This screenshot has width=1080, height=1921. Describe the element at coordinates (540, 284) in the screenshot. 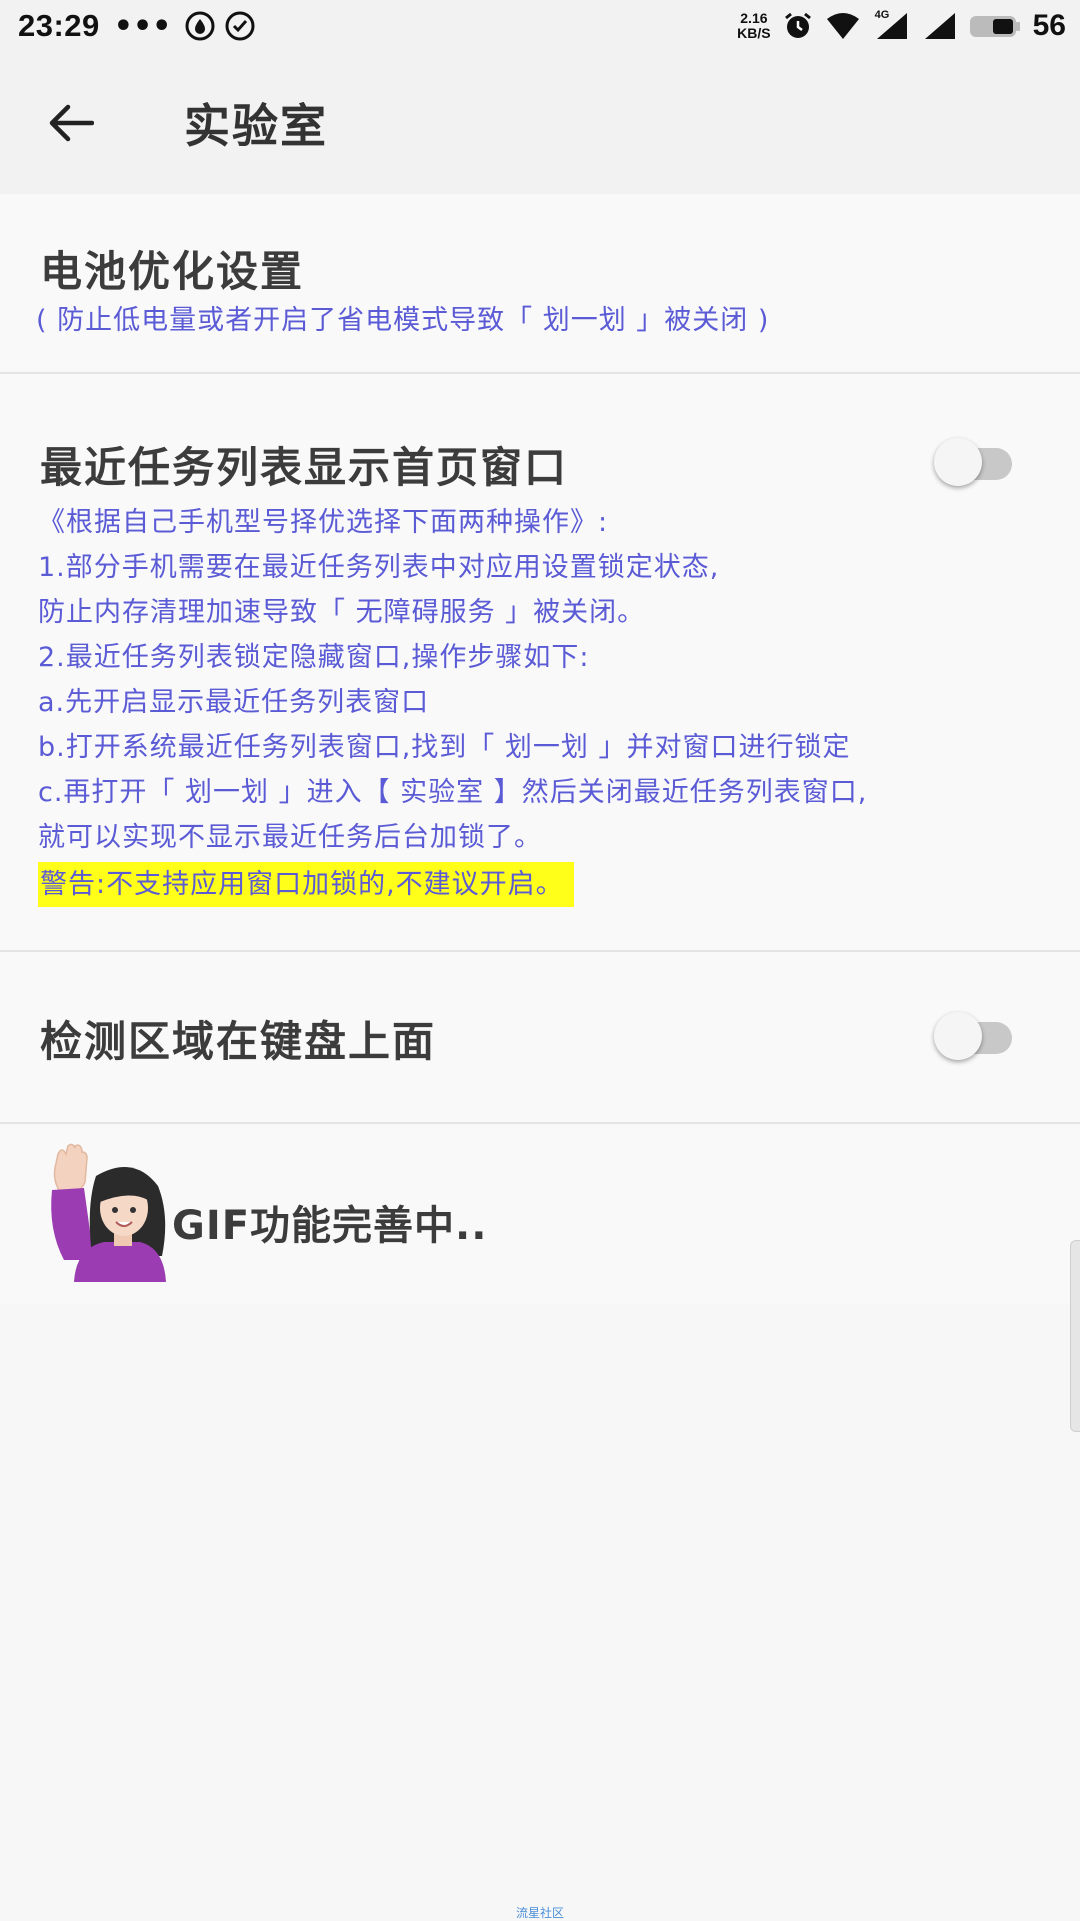

I see `battery-optimization-item: 电池优化设置 ( 防止低电量或者开启了省电模式导致「 划一划 」被关闭 )` at that location.